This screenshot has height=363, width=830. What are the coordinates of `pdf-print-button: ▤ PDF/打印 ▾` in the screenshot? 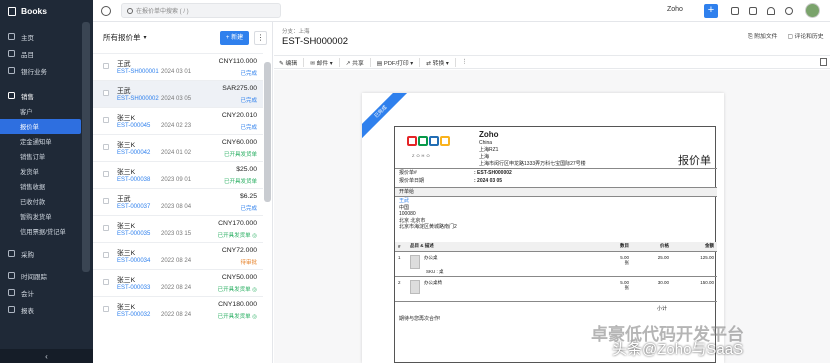 It's located at (395, 62).